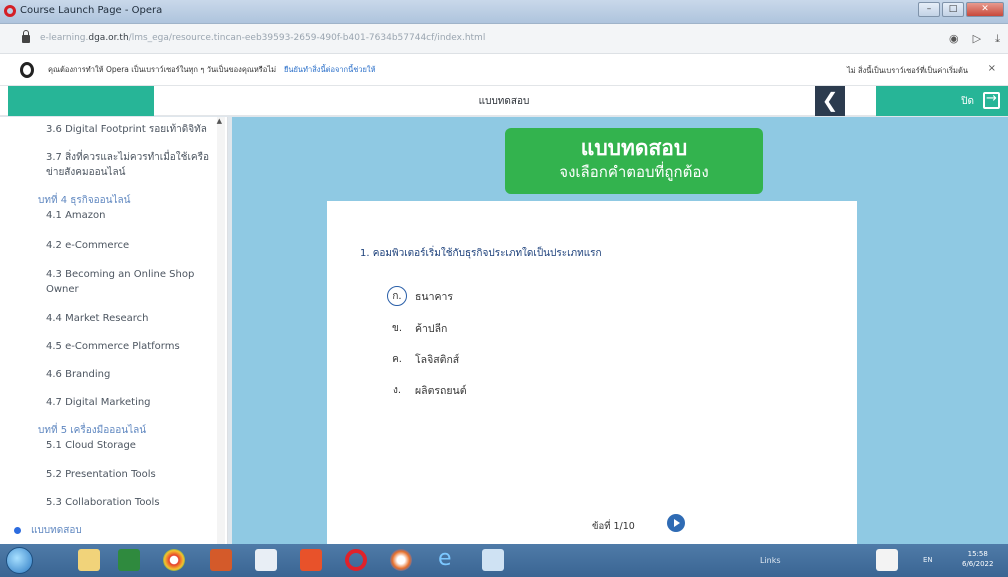 The image size is (1008, 577). I want to click on notepad-icon, so click(266, 560).